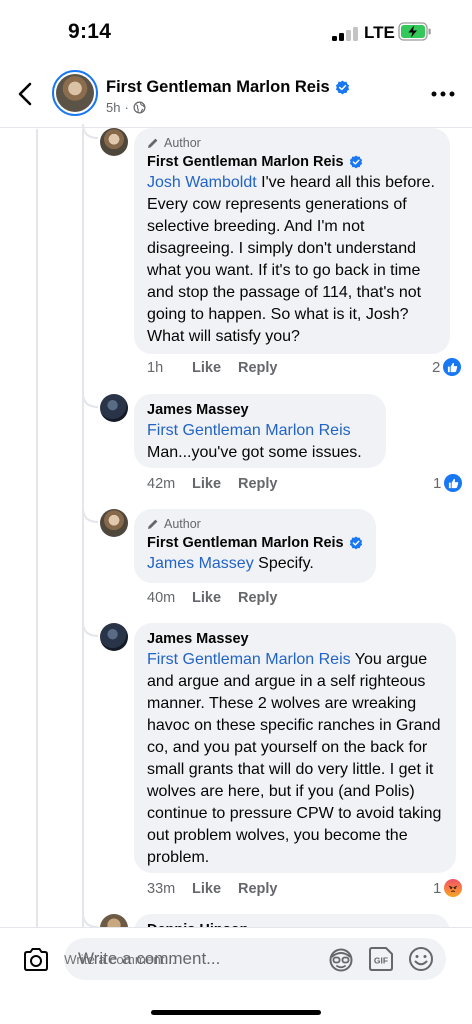 The image size is (472, 1024). I want to click on emoji-icon, so click(421, 959).